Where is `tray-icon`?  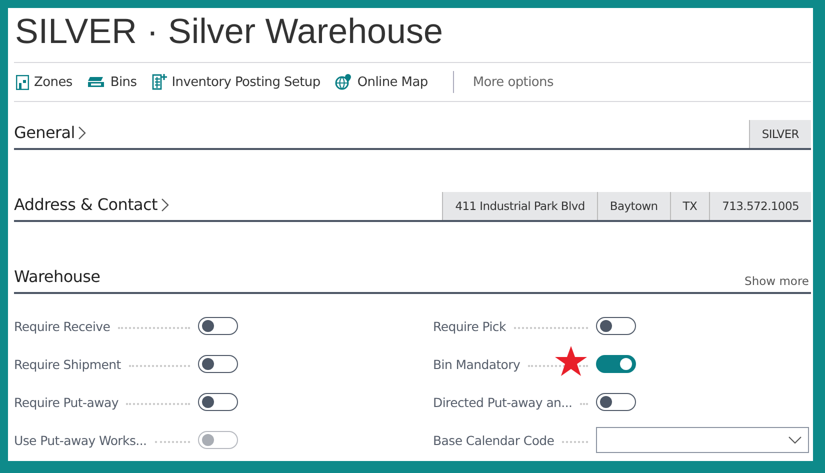 tray-icon is located at coordinates (96, 82).